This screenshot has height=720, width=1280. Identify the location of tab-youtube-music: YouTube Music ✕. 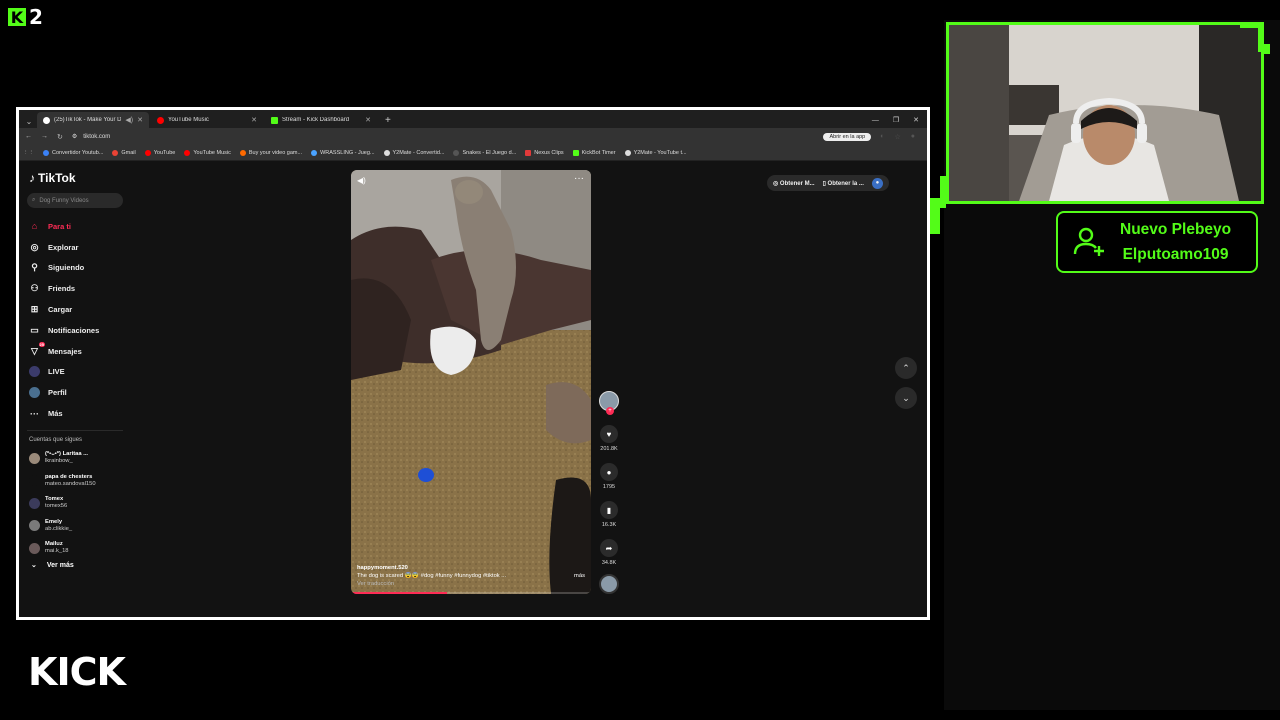
(207, 120).